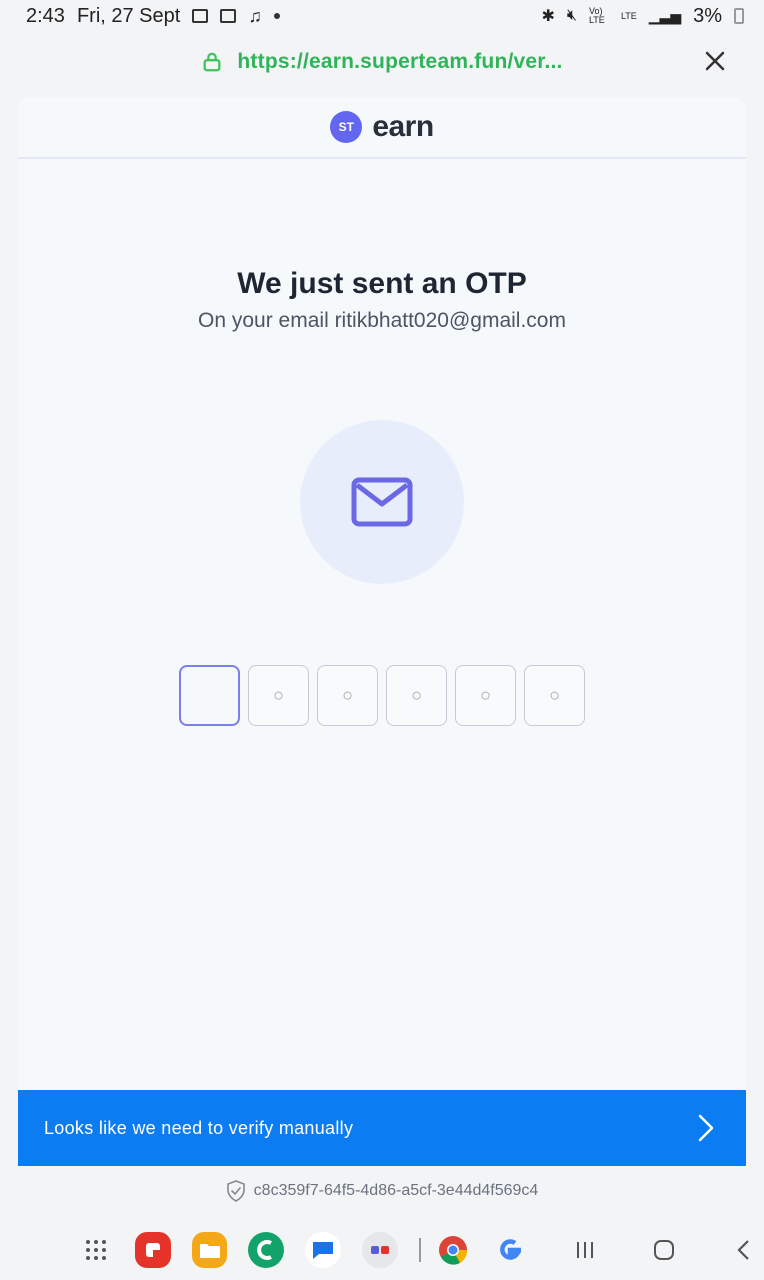 This screenshot has width=764, height=1280. I want to click on recents-icon, so click(585, 1250).